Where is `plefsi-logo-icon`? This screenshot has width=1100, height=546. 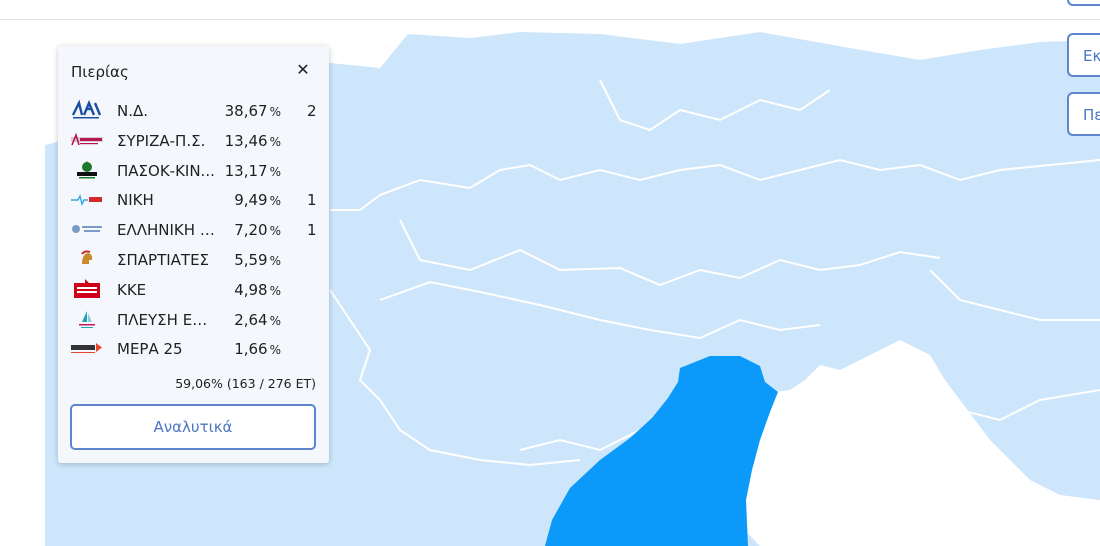
plefsi-logo-icon is located at coordinates (87, 319).